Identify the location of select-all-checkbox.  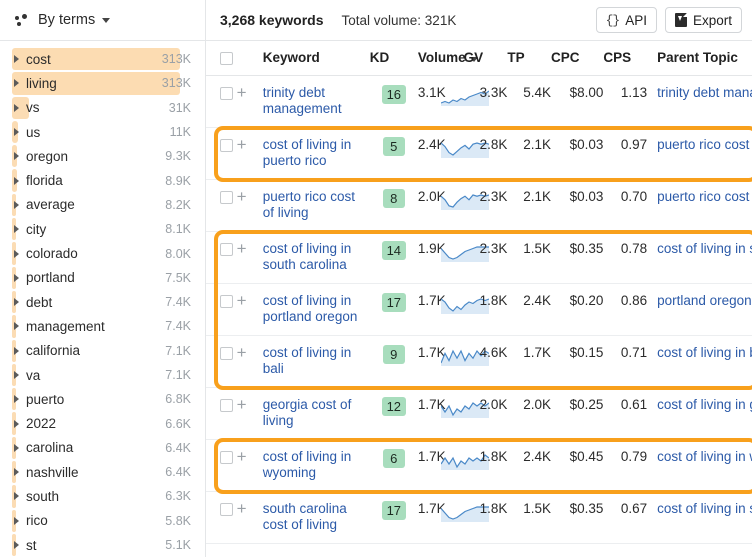
(226, 58).